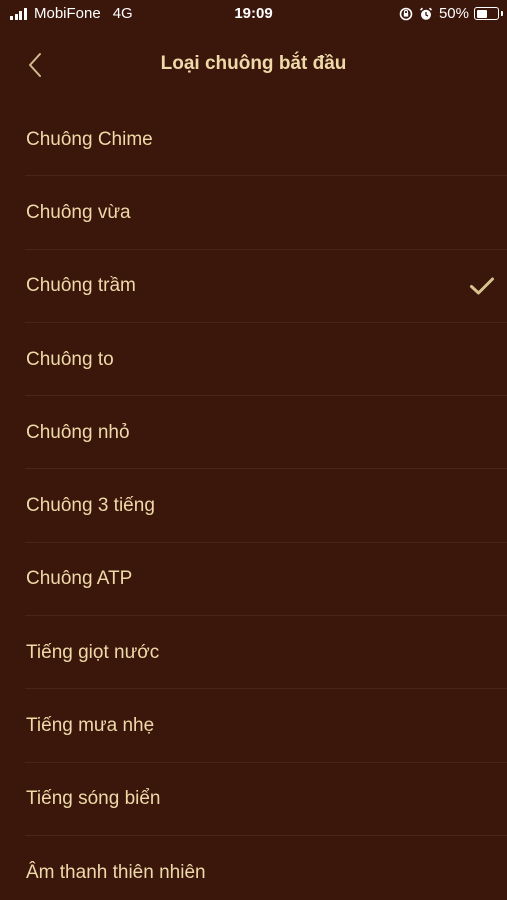 This screenshot has height=900, width=507. Describe the element at coordinates (406, 14) in the screenshot. I see `rotation-lock-icon` at that location.